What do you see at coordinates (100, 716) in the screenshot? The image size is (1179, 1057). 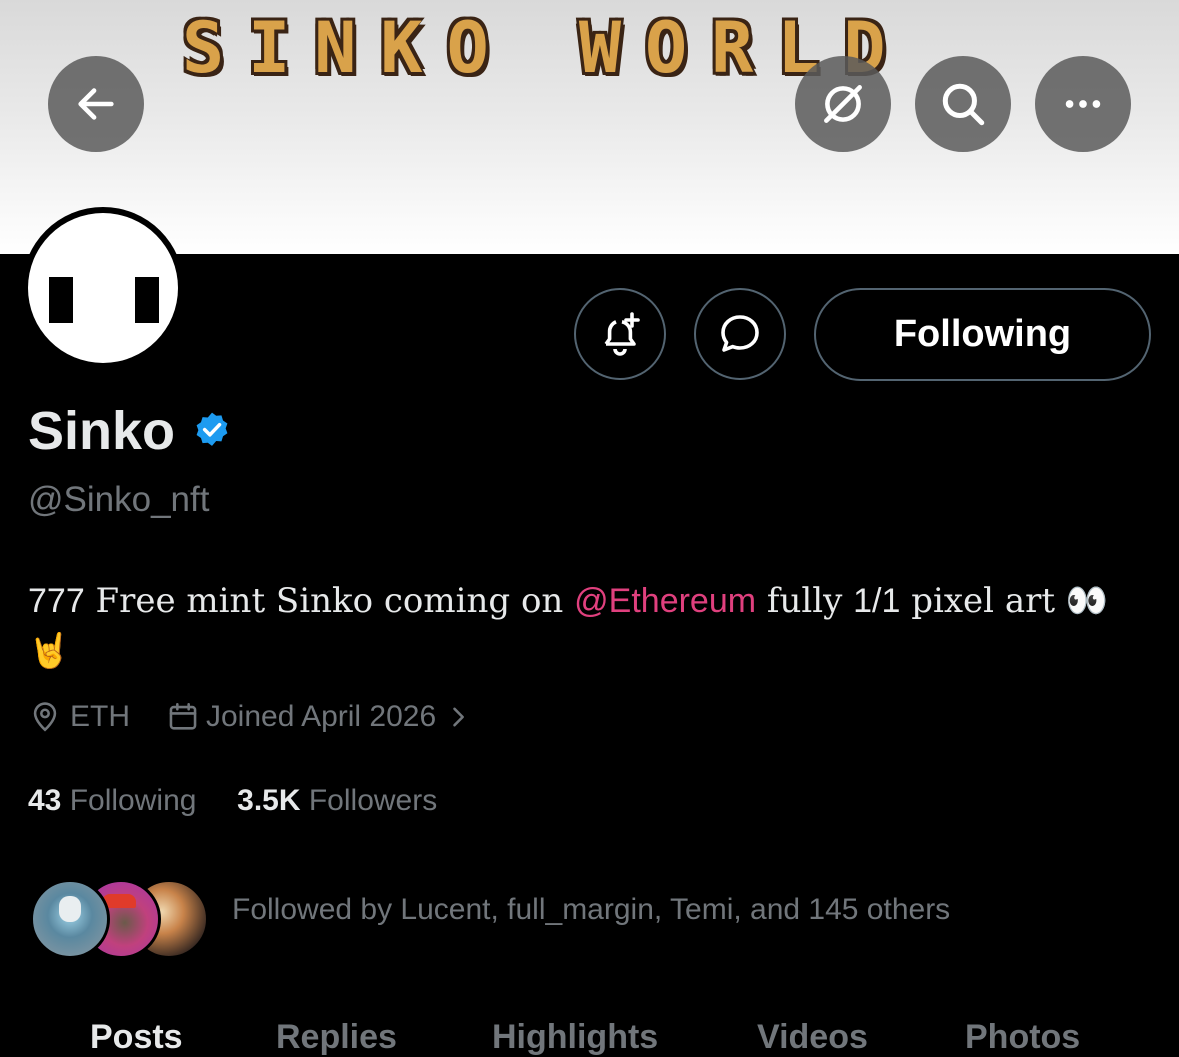 I see `location-text: ETH` at bounding box center [100, 716].